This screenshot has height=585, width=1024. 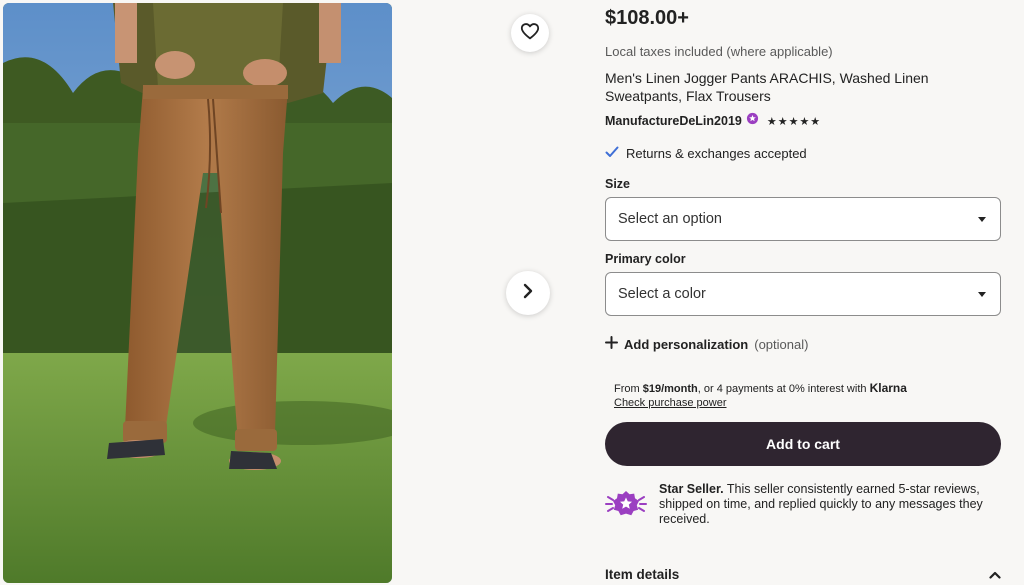 I want to click on heart-icon, so click(x=530, y=33).